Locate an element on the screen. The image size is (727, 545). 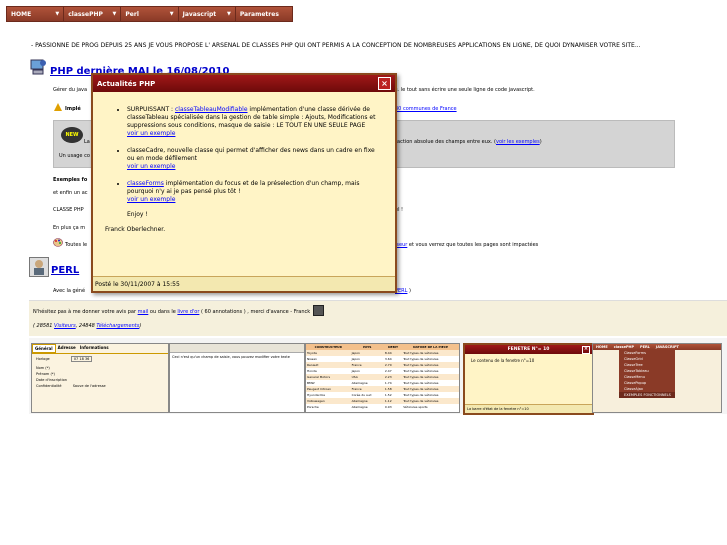
table-cell: 0.93 is located at coordinates (388, 407).